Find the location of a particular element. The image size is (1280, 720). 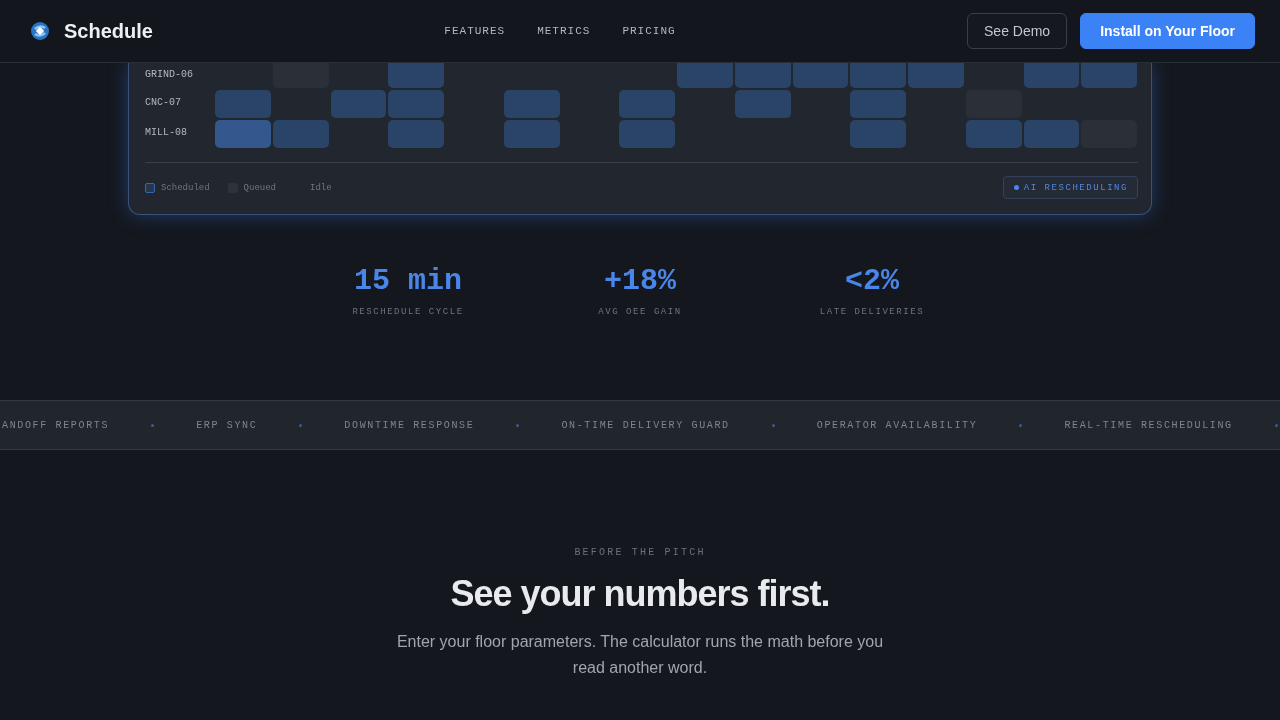

ticker-item: OPERATOR AVAILABILITY is located at coordinates (897, 425).